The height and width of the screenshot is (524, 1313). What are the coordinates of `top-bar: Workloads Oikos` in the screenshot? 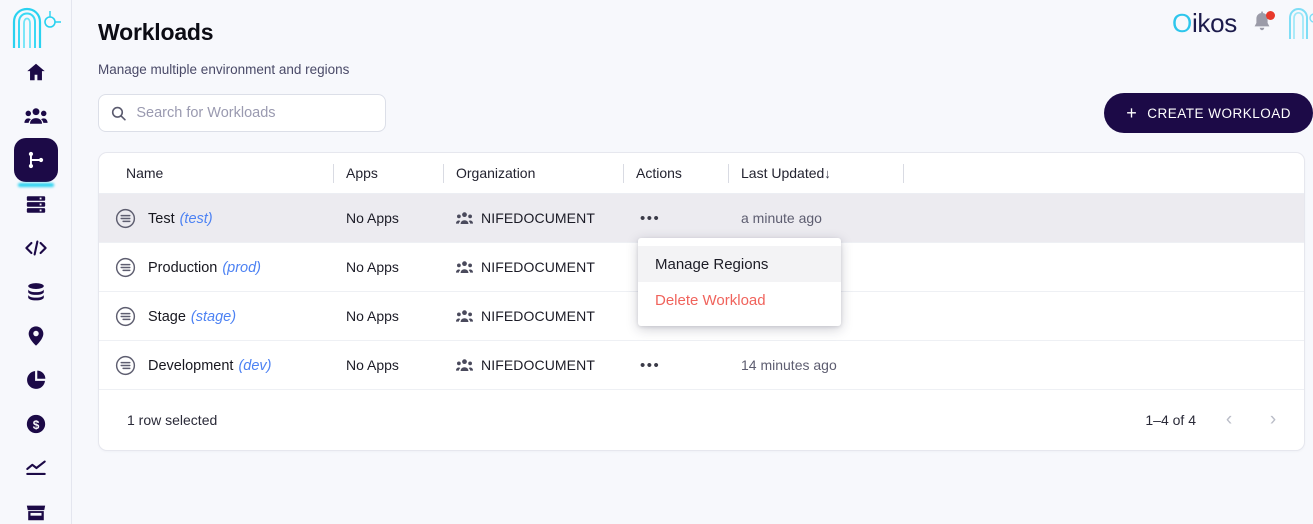 It's located at (705, 26).